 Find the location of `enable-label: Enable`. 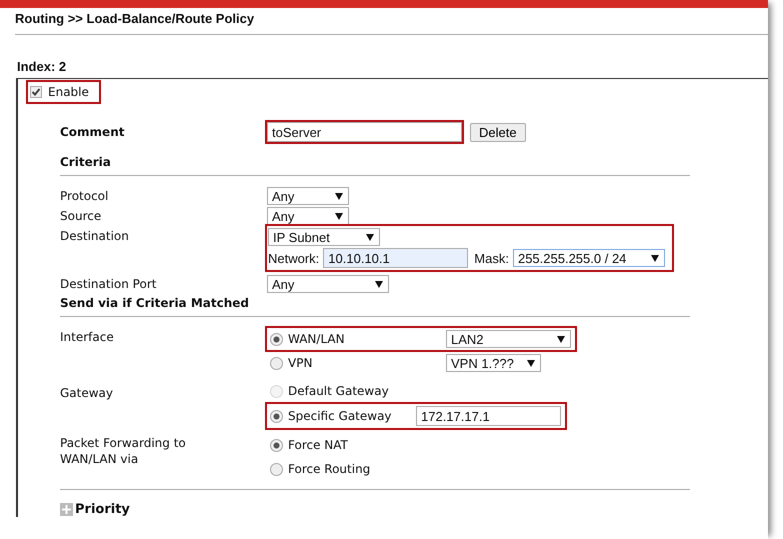

enable-label: Enable is located at coordinates (68, 92).